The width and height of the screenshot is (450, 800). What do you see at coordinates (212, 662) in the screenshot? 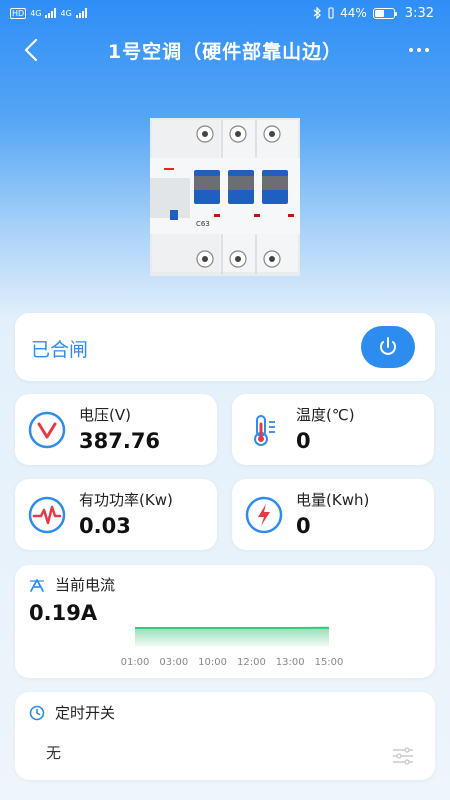
I see `x-tick-label: 10:00` at bounding box center [212, 662].